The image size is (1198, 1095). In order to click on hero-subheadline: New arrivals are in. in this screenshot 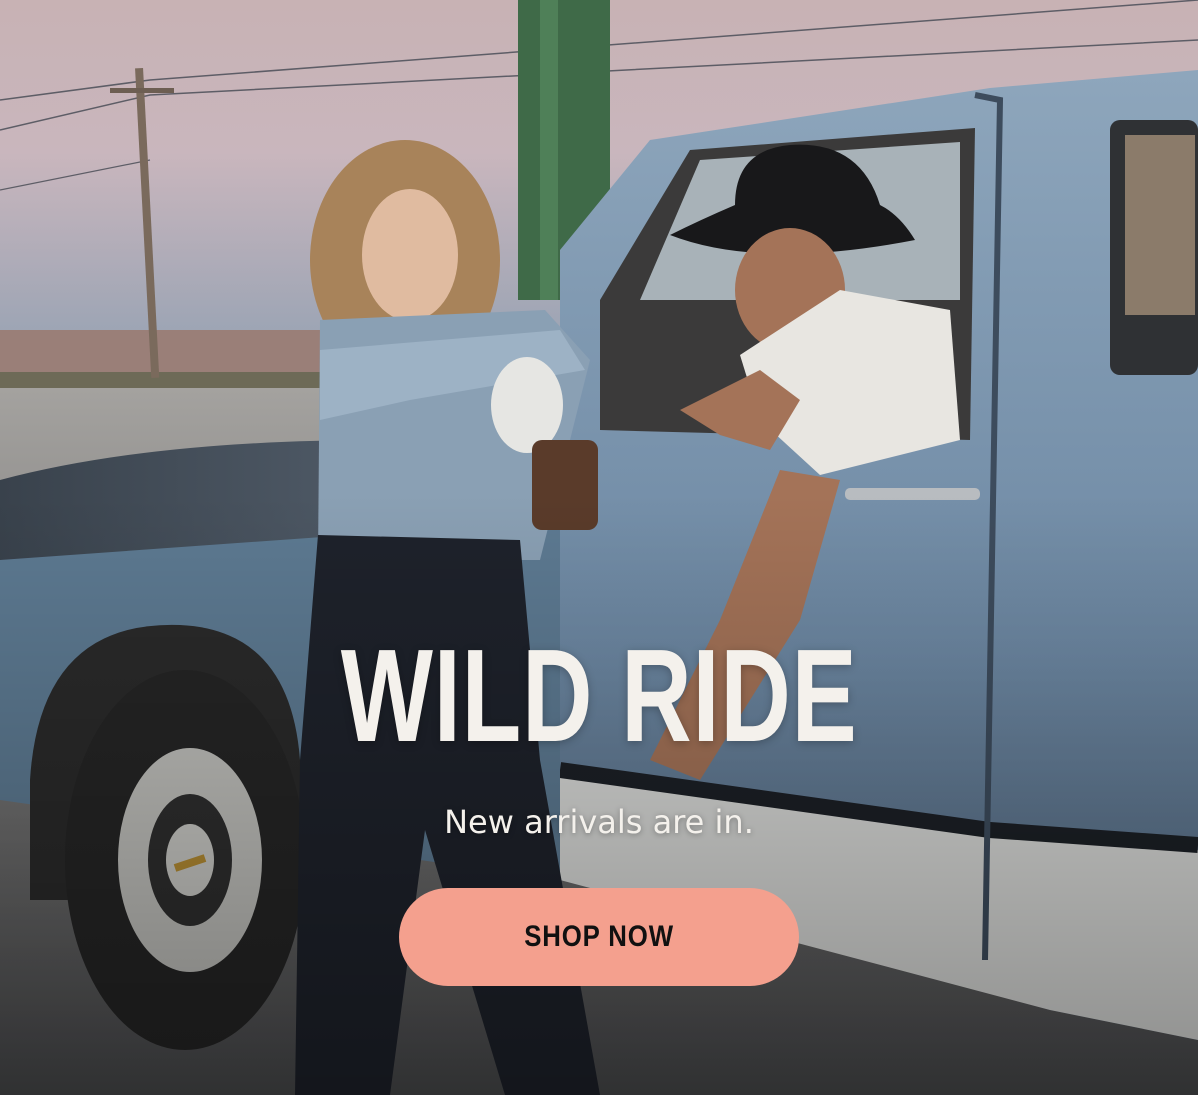, I will do `click(599, 822)`.